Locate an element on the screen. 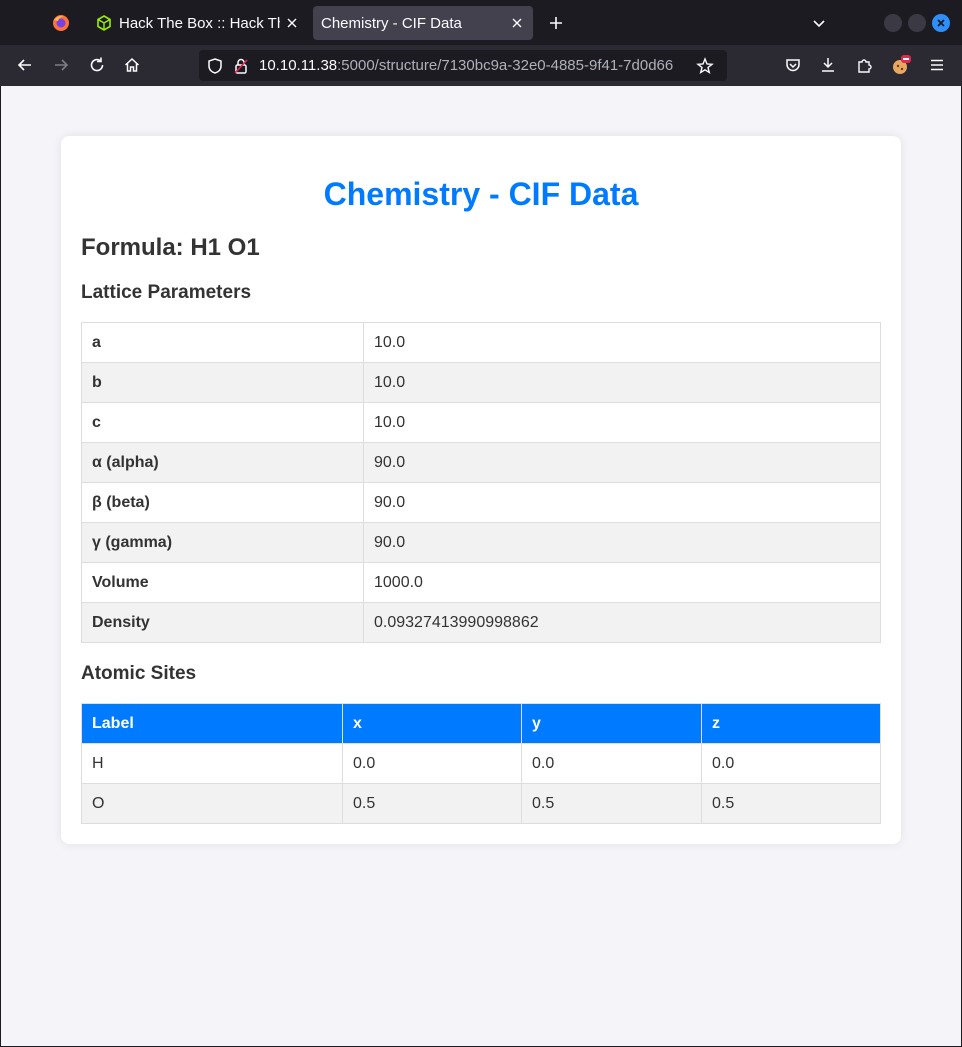 This screenshot has width=962, height=1047. maximize-window-button is located at coordinates (917, 23).